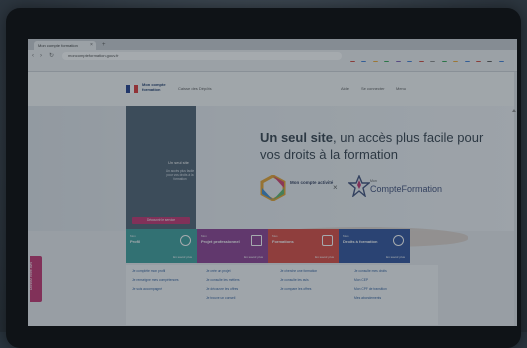 The width and height of the screenshot is (527, 348). Describe the element at coordinates (398, 240) in the screenshot. I see `gauge-icon` at that location.